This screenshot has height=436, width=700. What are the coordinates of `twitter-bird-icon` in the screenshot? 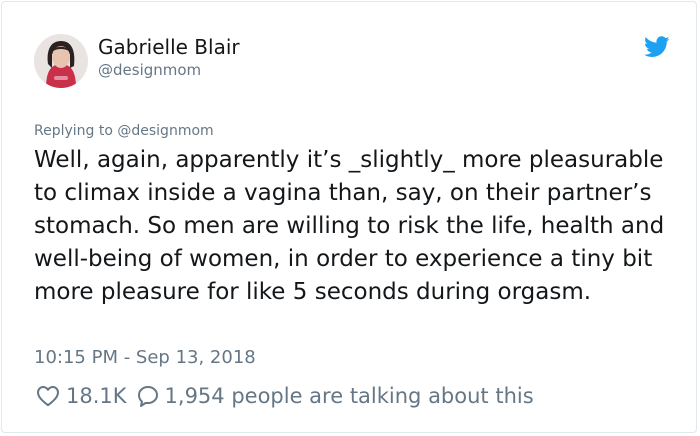 It's located at (656, 47).